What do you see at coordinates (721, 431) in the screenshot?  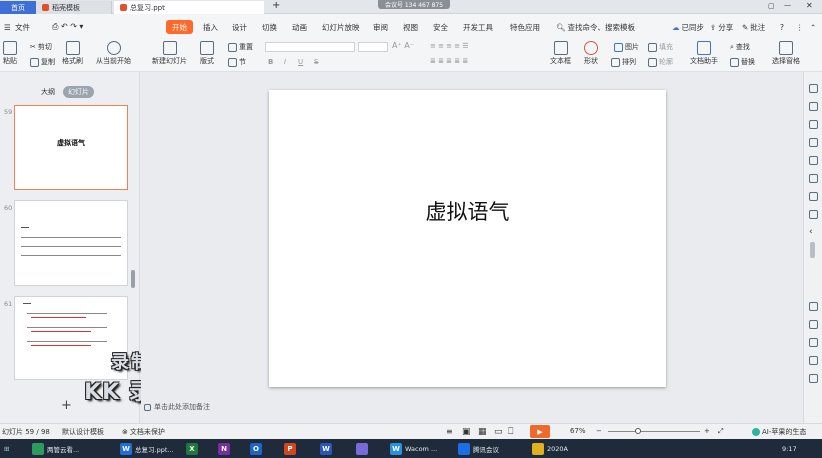 I see `fit-window-icon: ⤢` at bounding box center [721, 431].